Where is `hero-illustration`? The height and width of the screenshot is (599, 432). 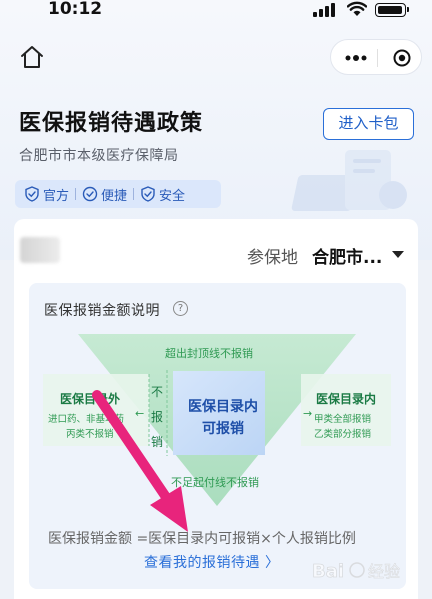 hero-illustration is located at coordinates (349, 180).